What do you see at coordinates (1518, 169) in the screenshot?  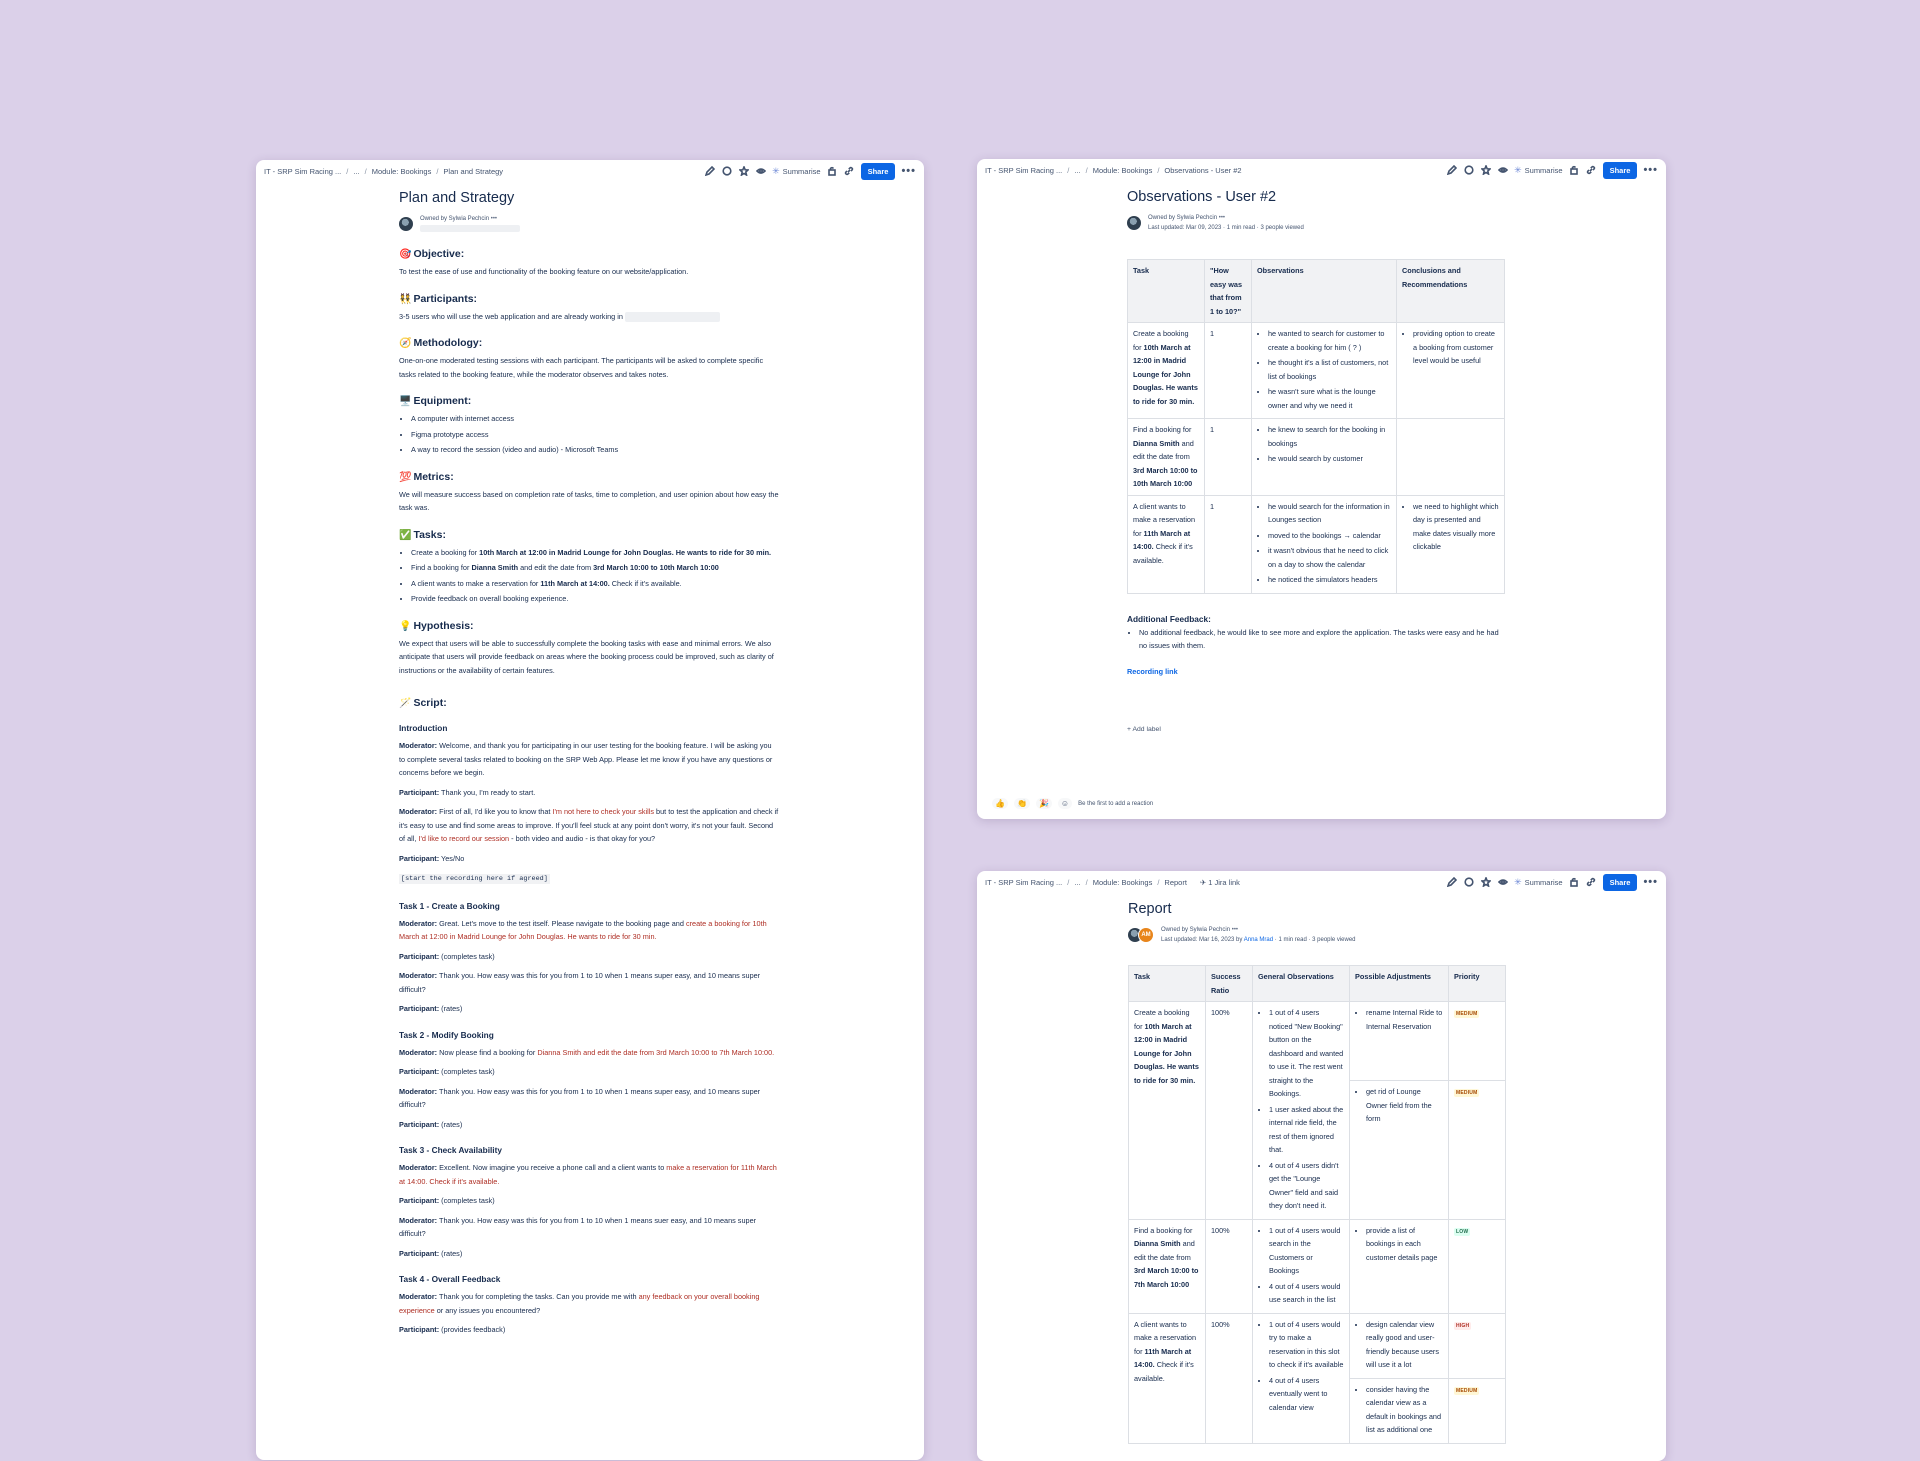 I see `sparkle-icon: ✳` at bounding box center [1518, 169].